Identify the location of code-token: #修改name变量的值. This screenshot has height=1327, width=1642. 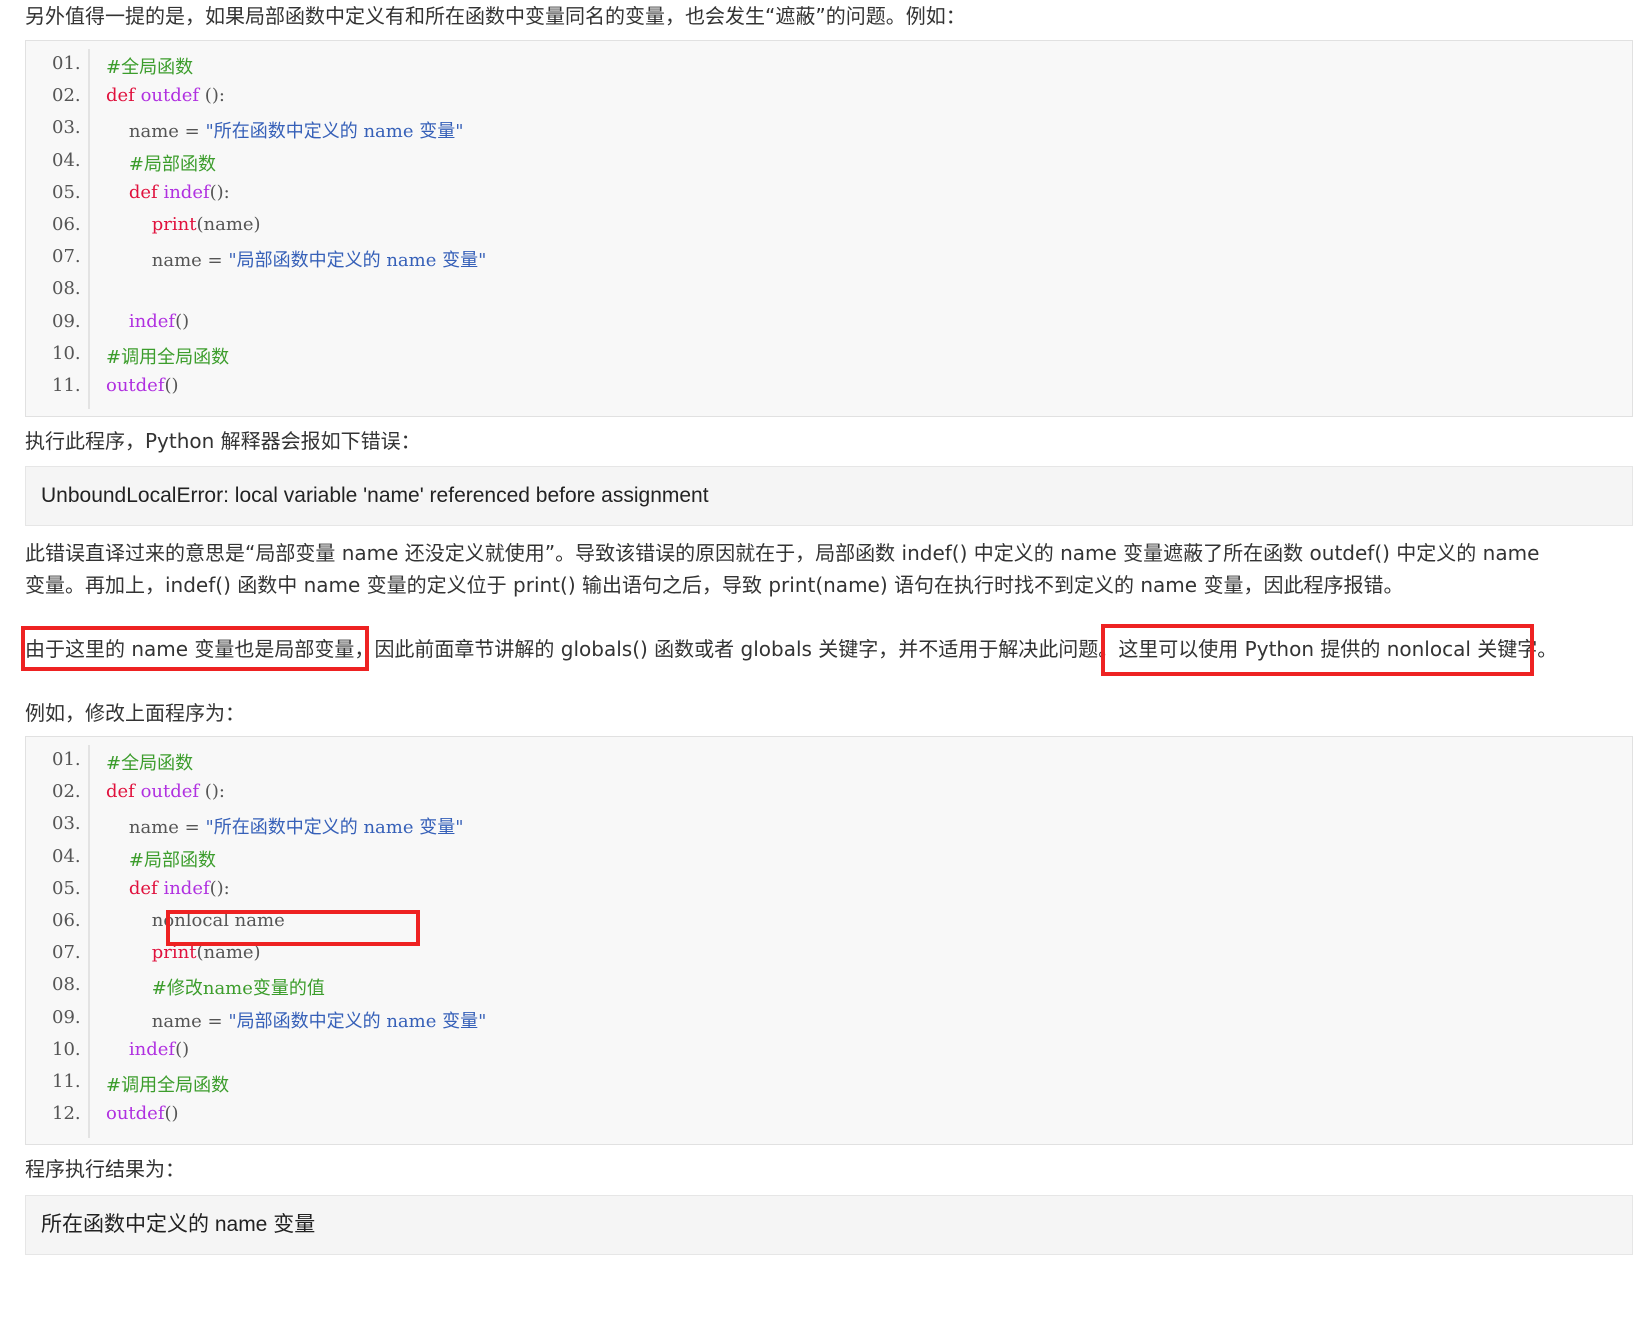
(215, 989).